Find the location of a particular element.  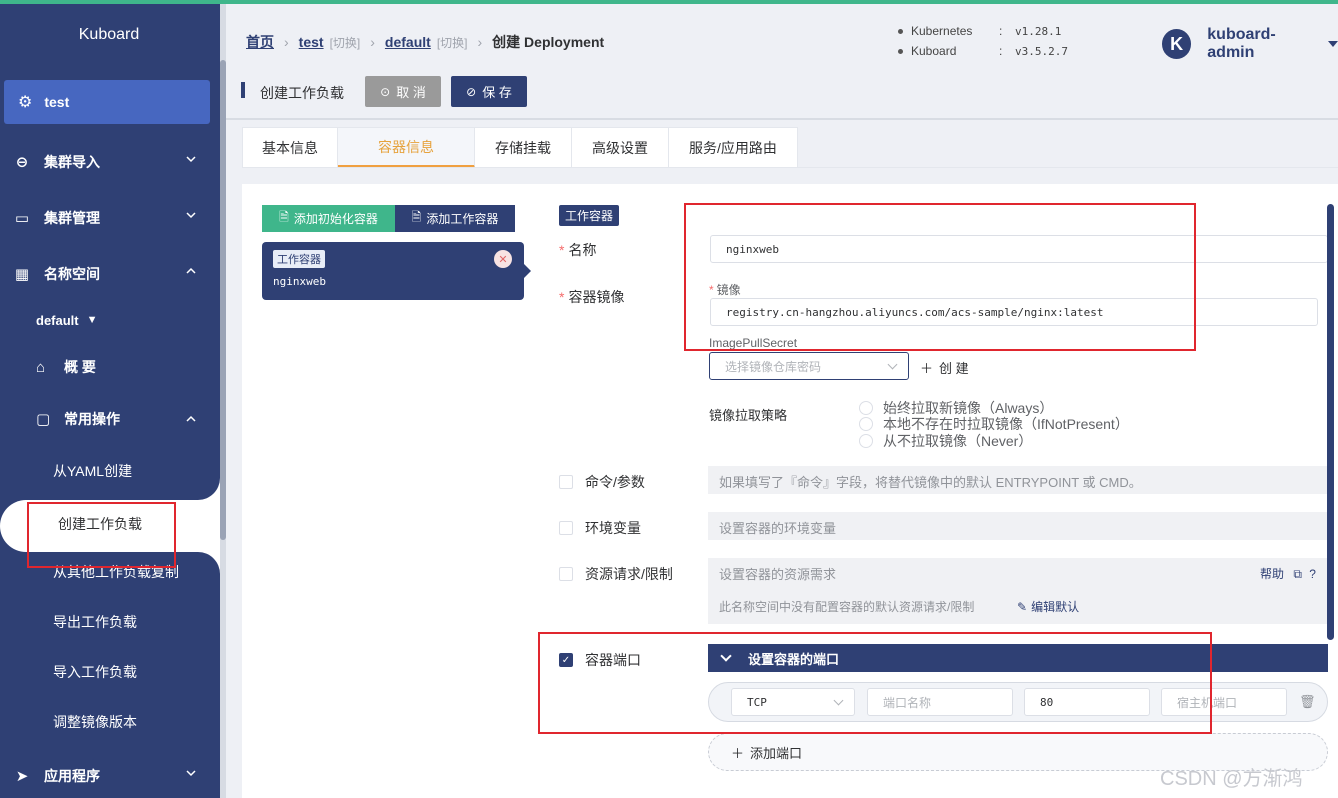

close-icon: ✕ is located at coordinates (503, 259).